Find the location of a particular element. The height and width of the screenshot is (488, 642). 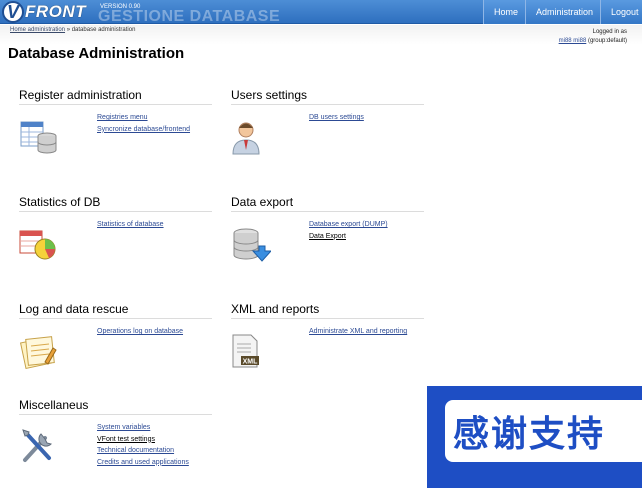

registry-db-icon is located at coordinates (38, 137).